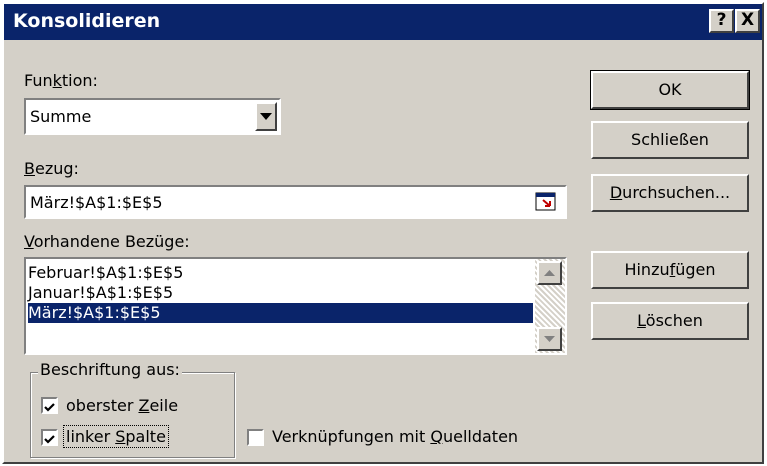 The image size is (767, 466). What do you see at coordinates (280, 273) in the screenshot?
I see `list-item: Februar!$A$1:$E$5` at bounding box center [280, 273].